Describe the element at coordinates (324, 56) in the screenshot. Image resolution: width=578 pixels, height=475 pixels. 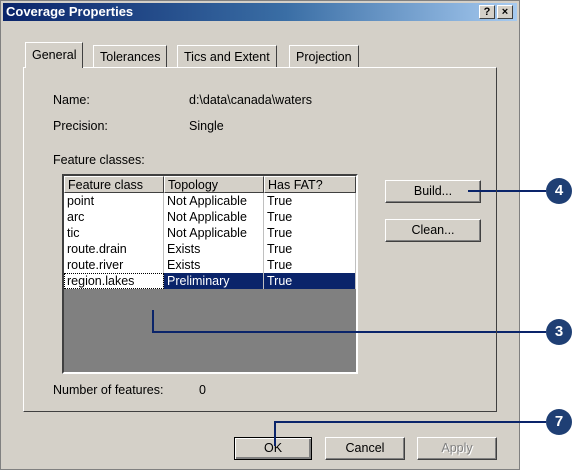
I see `tab-projection: Projection` at that location.